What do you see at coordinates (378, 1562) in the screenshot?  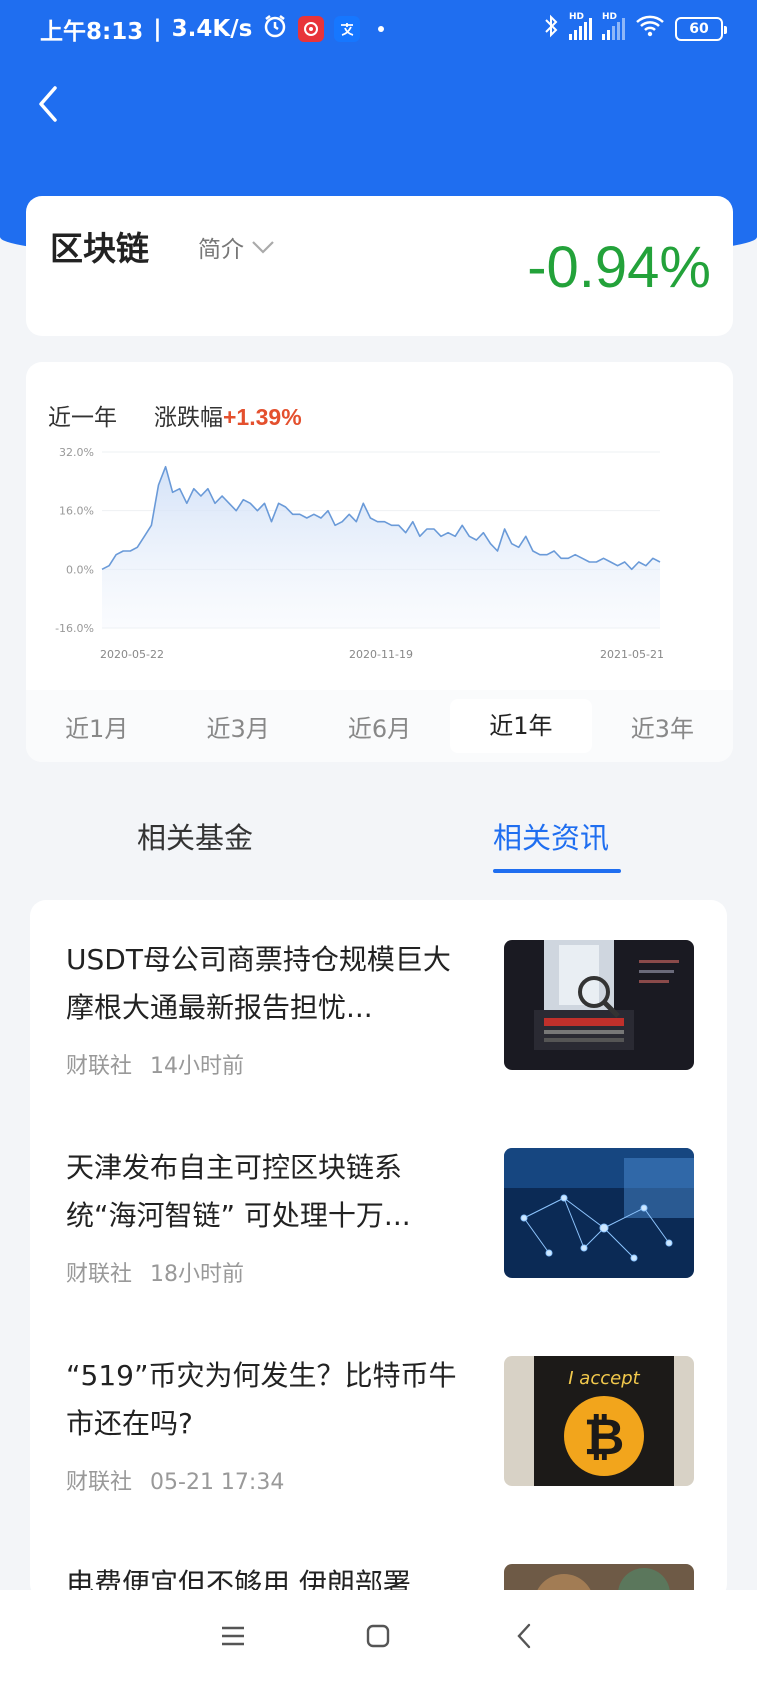 I see `list-item: 电费便宜但不够用 伊朗部署` at bounding box center [378, 1562].